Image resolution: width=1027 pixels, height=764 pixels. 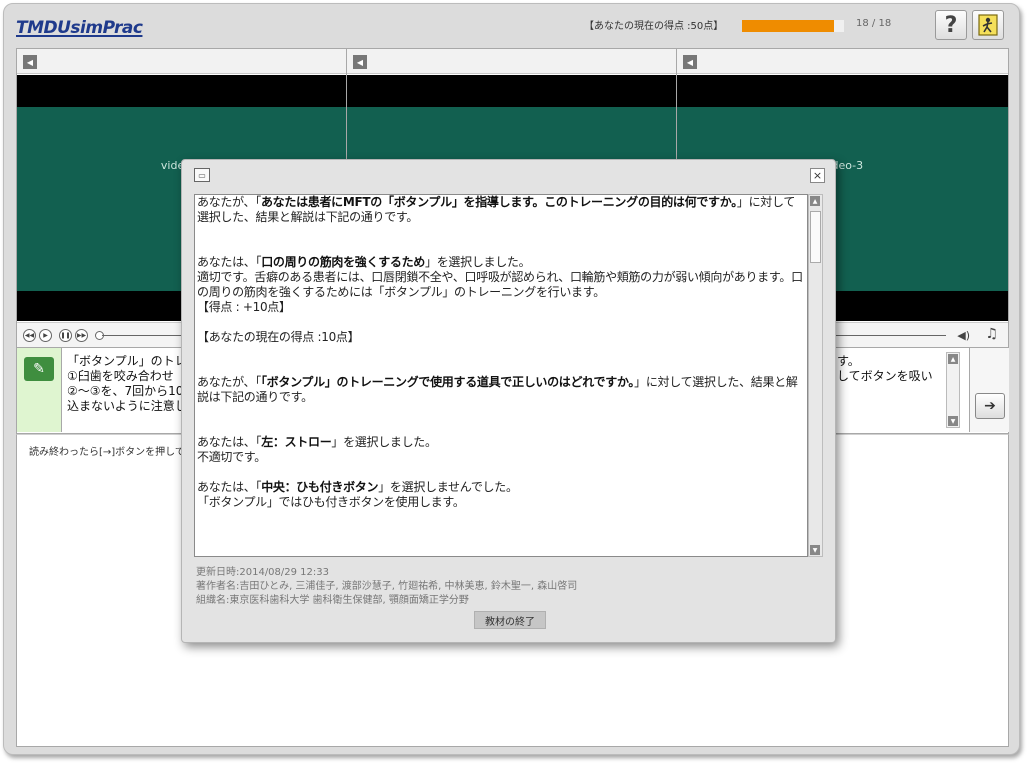 I want to click on answer-3: あなたは、「中央：ひも付きボタン」を選択しませんでした。, so click(x=357, y=487).